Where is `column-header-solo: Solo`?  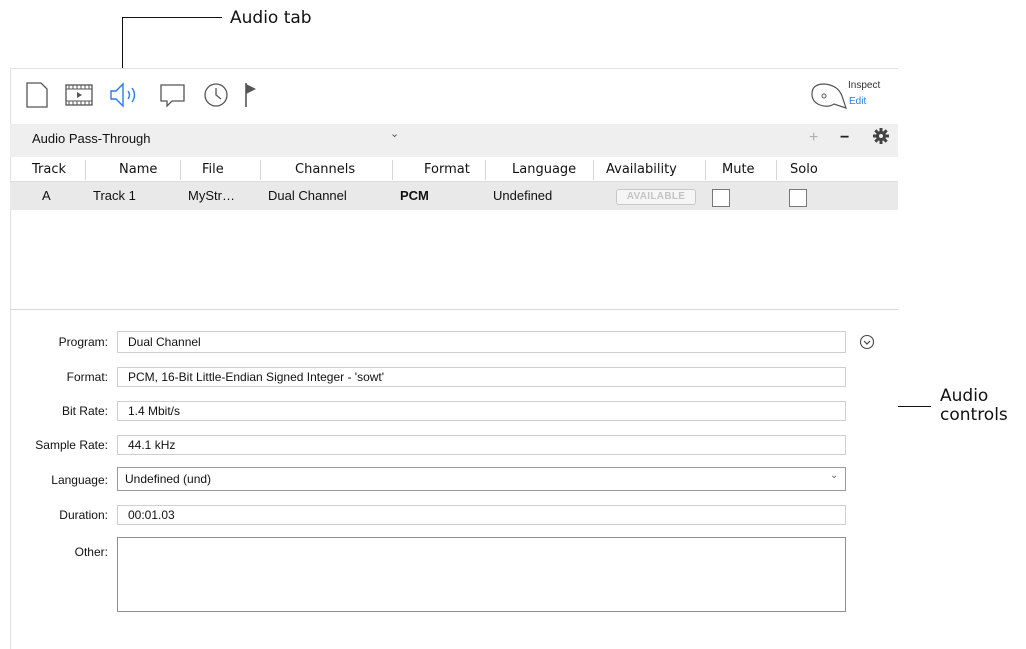
column-header-solo: Solo is located at coordinates (804, 170).